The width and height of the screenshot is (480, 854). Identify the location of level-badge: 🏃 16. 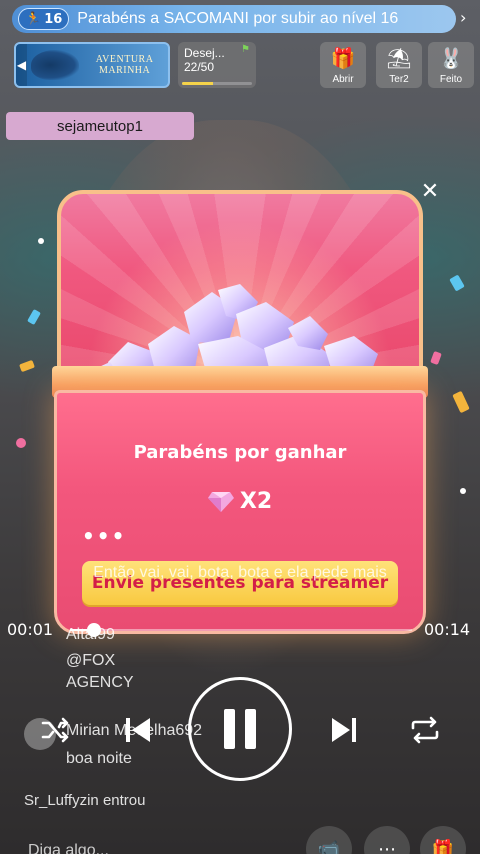
(44, 19).